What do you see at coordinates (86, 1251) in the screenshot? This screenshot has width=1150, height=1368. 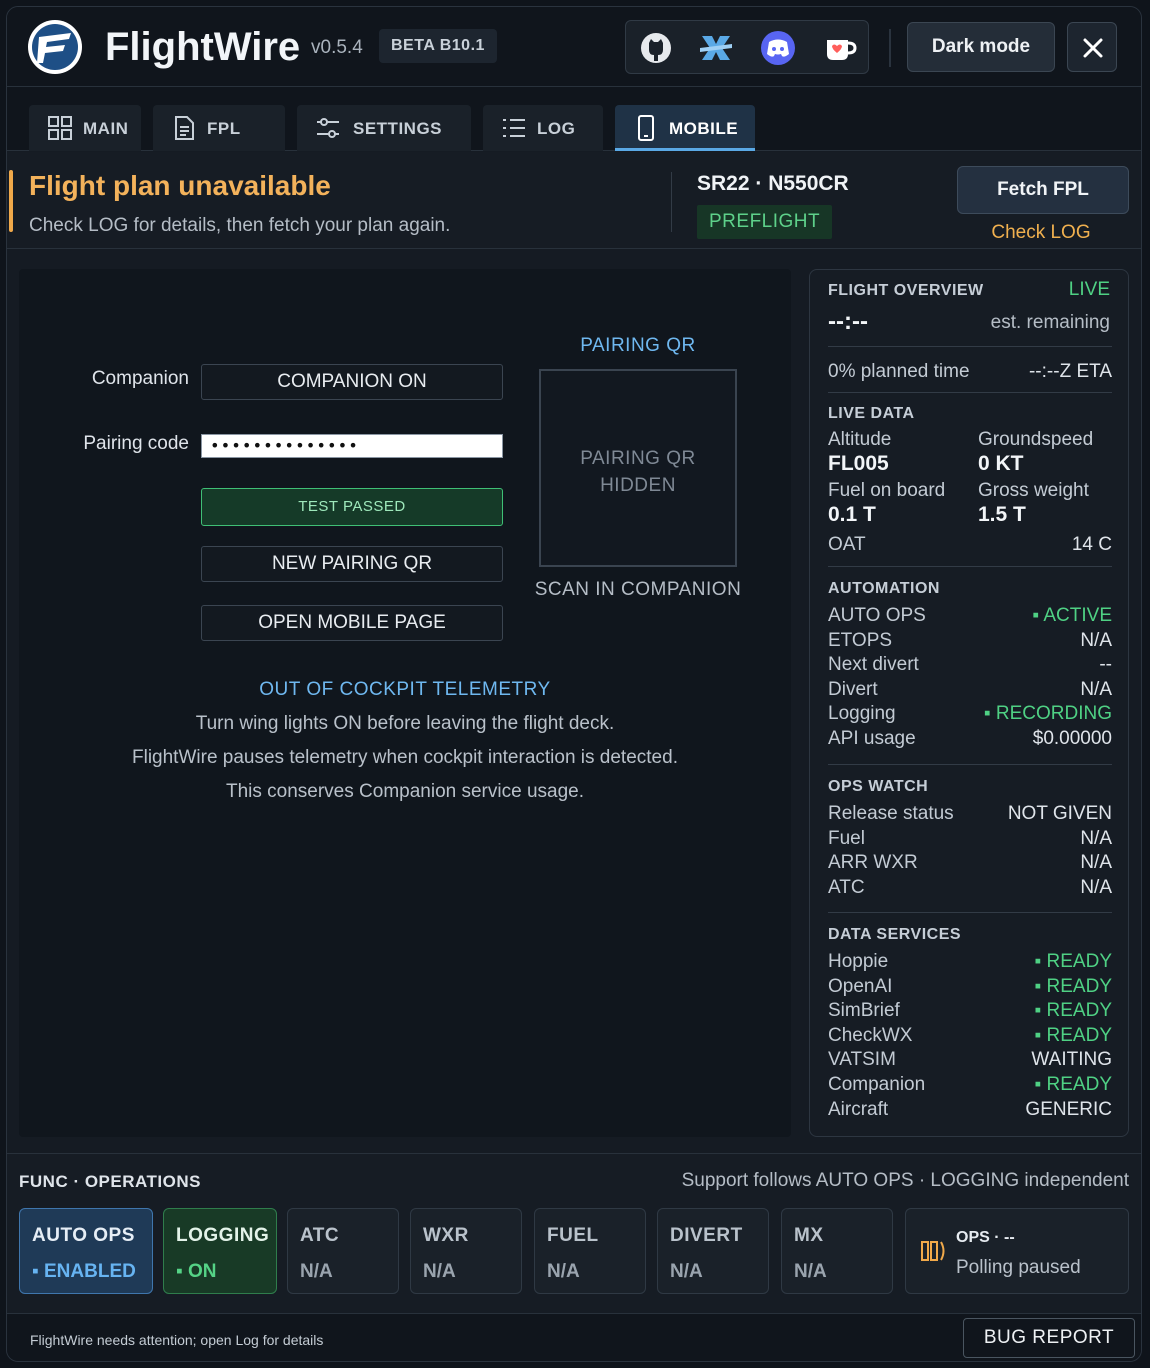 I see `ops-card-auto-ops: AUTO OPS ▪ ENABLED` at bounding box center [86, 1251].